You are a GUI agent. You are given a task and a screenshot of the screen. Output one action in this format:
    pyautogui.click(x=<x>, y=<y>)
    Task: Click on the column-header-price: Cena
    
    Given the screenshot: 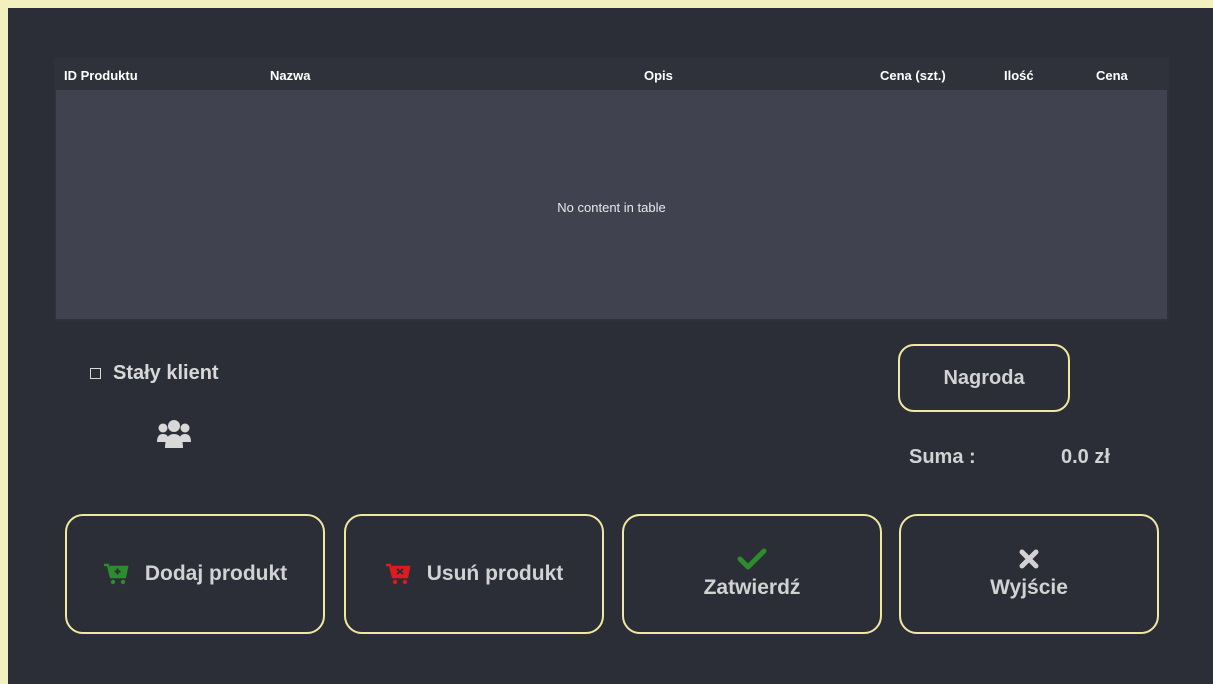 What is the action you would take?
    pyautogui.click(x=1112, y=75)
    